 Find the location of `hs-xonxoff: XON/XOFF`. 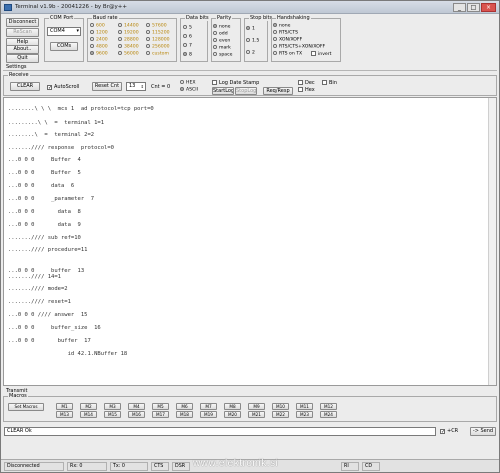

hs-xonxoff: XON/XOFF is located at coordinates (287, 40).